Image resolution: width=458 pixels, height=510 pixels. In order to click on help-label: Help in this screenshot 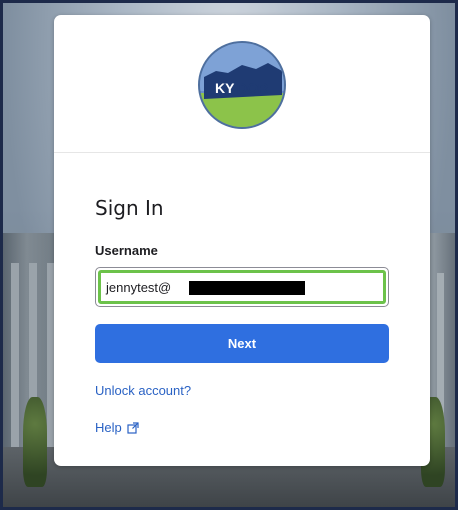, I will do `click(108, 427)`.